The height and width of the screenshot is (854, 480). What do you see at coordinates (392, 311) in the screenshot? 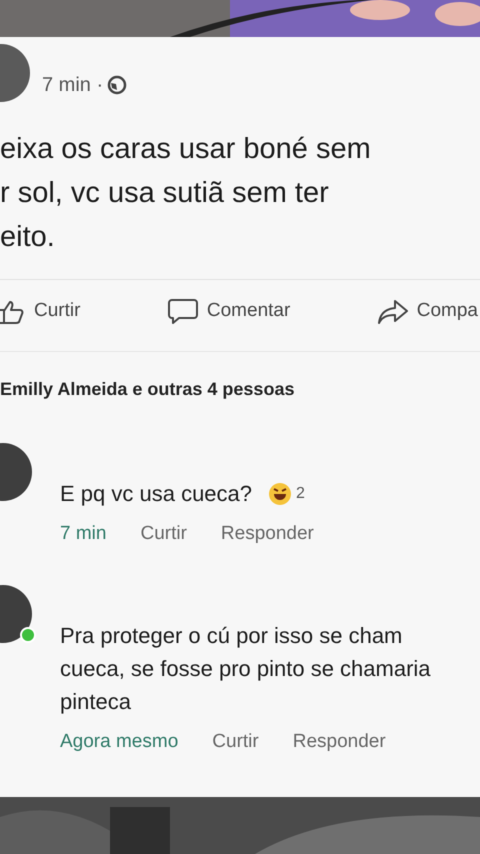
I see `share-arrow-icon` at bounding box center [392, 311].